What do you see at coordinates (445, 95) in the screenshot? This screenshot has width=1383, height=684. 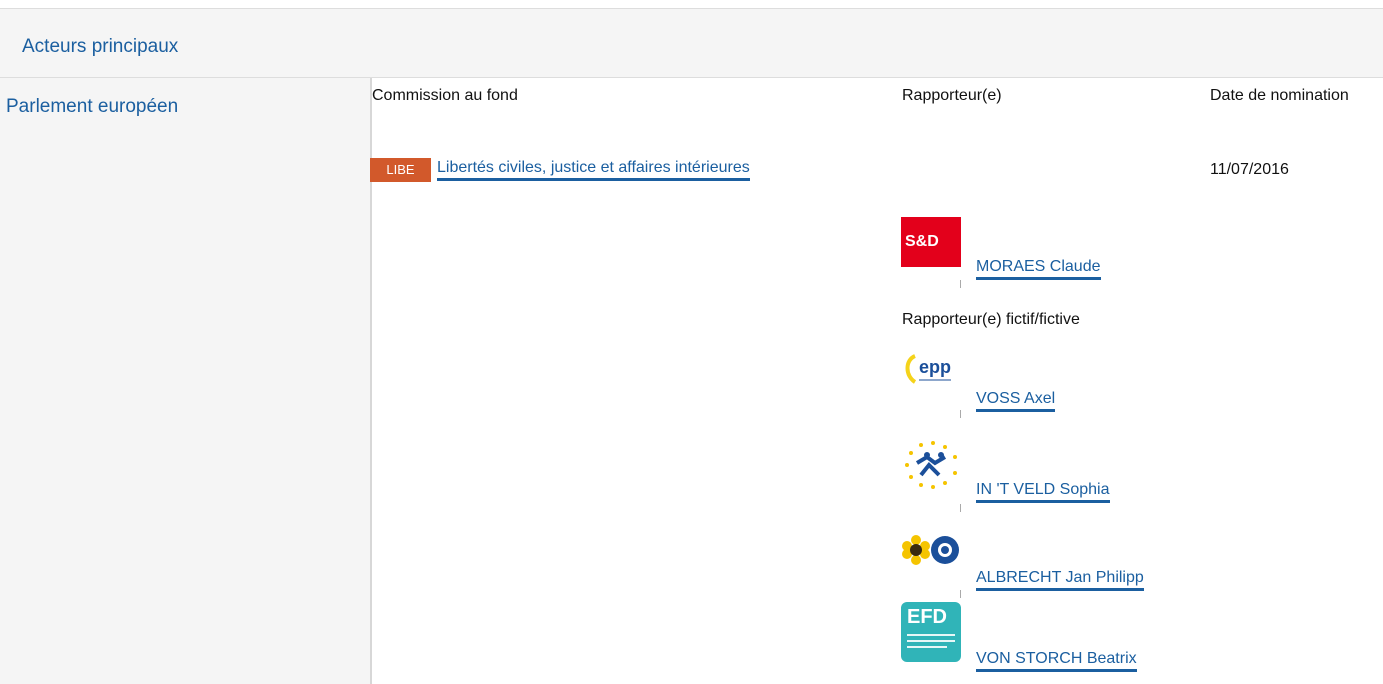 I see `committee-column-header: Commission au fond` at bounding box center [445, 95].